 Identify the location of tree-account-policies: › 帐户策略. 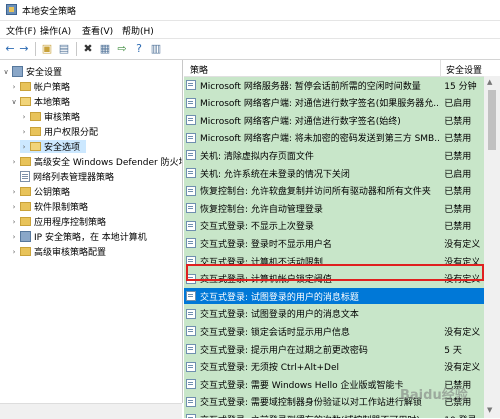
(40, 86).